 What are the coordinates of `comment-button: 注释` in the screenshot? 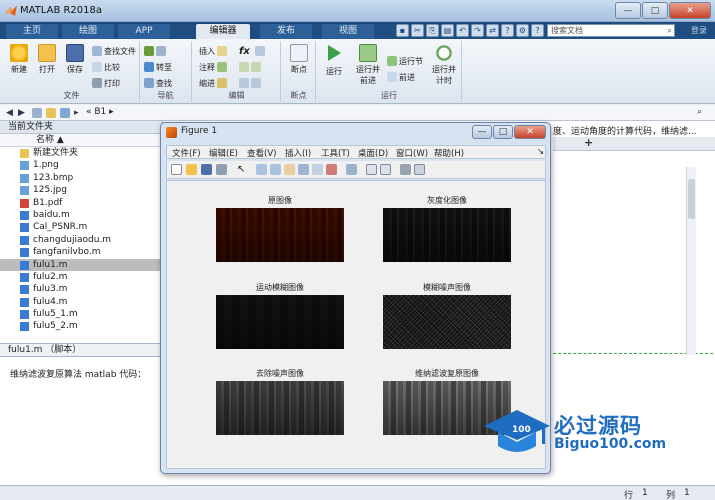 It's located at (213, 67).